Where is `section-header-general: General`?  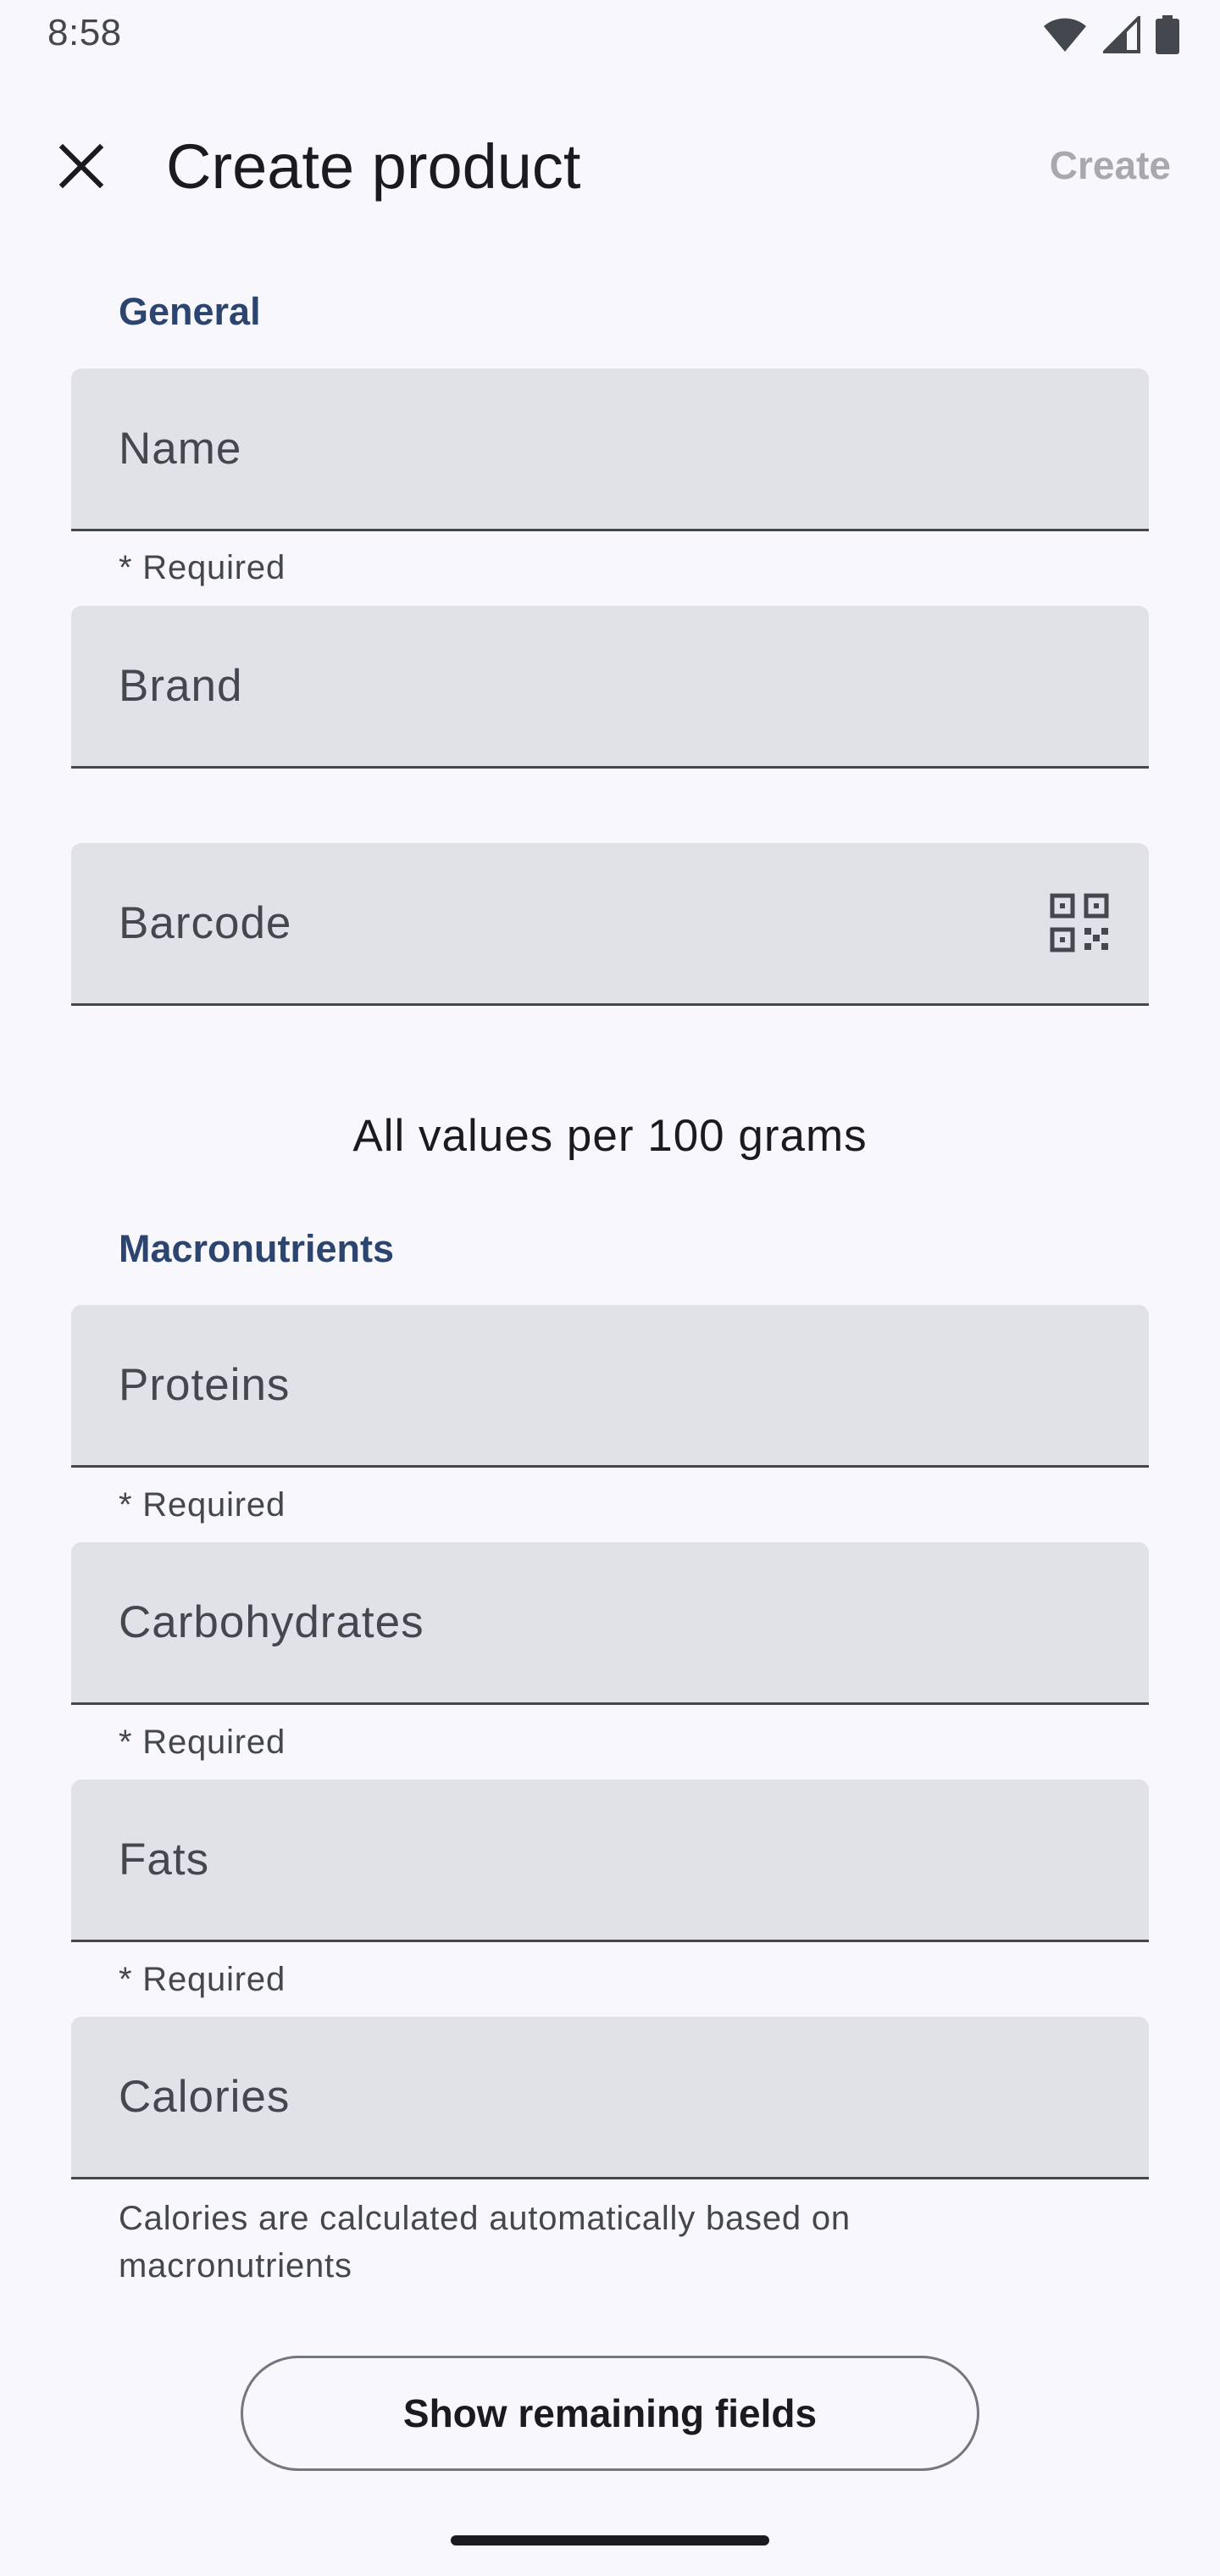
section-header-general: General is located at coordinates (190, 311).